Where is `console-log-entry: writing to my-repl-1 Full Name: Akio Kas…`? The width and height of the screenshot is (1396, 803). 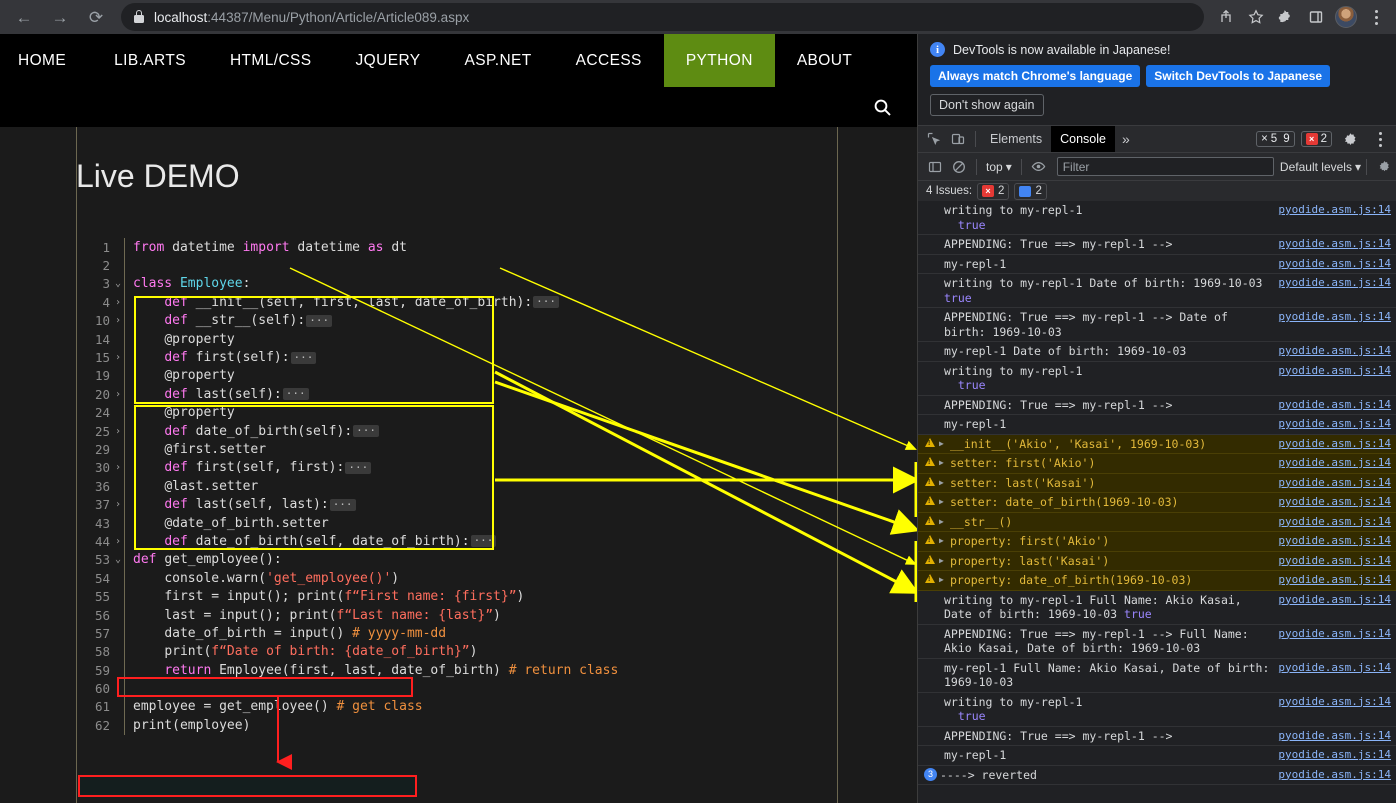 console-log-entry: writing to my-repl-1 Full Name: Akio Kas… is located at coordinates (1157, 607).